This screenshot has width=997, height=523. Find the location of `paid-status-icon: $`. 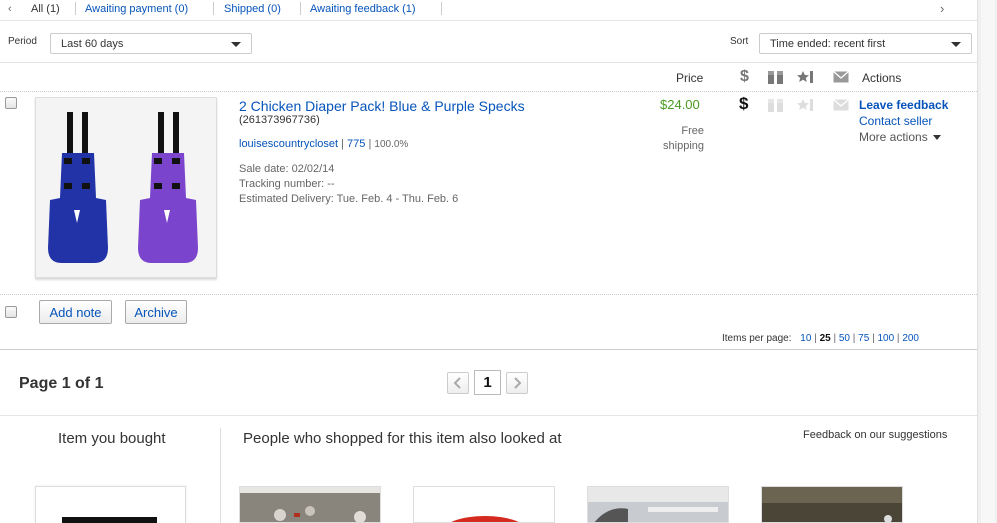

paid-status-icon: $ is located at coordinates (744, 76).